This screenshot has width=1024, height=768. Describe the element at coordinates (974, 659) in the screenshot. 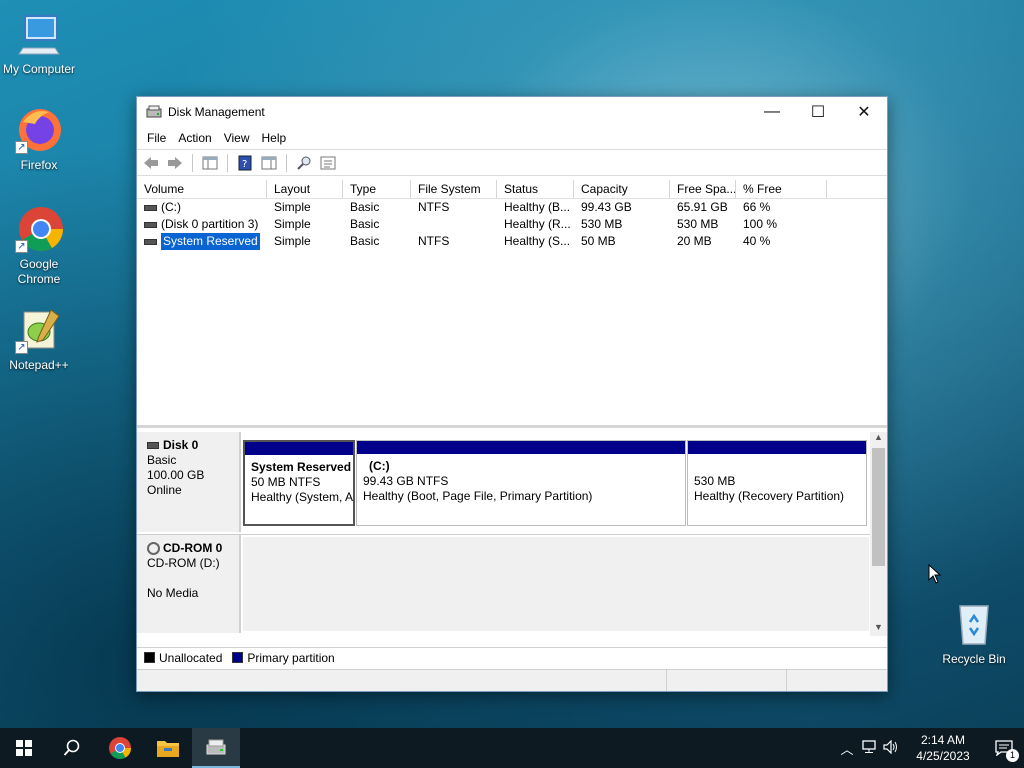

I see `desktop-icon-label: Recycle Bin` at that location.